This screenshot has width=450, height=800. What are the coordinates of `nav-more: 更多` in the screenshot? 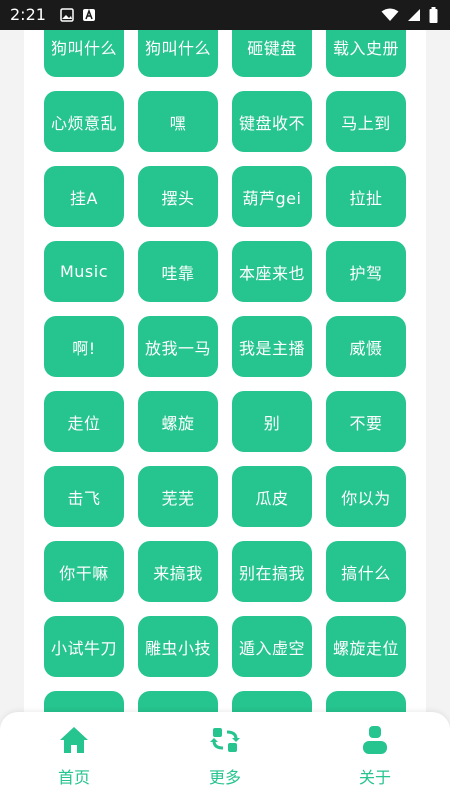 It's located at (225, 758).